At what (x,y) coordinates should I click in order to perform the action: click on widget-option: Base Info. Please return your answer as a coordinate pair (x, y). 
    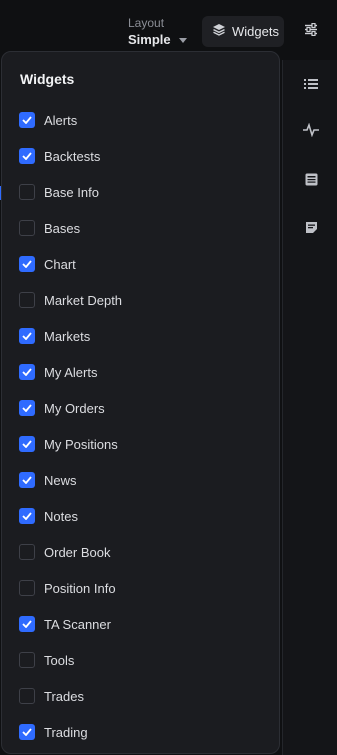
    Looking at the image, I should click on (59, 192).